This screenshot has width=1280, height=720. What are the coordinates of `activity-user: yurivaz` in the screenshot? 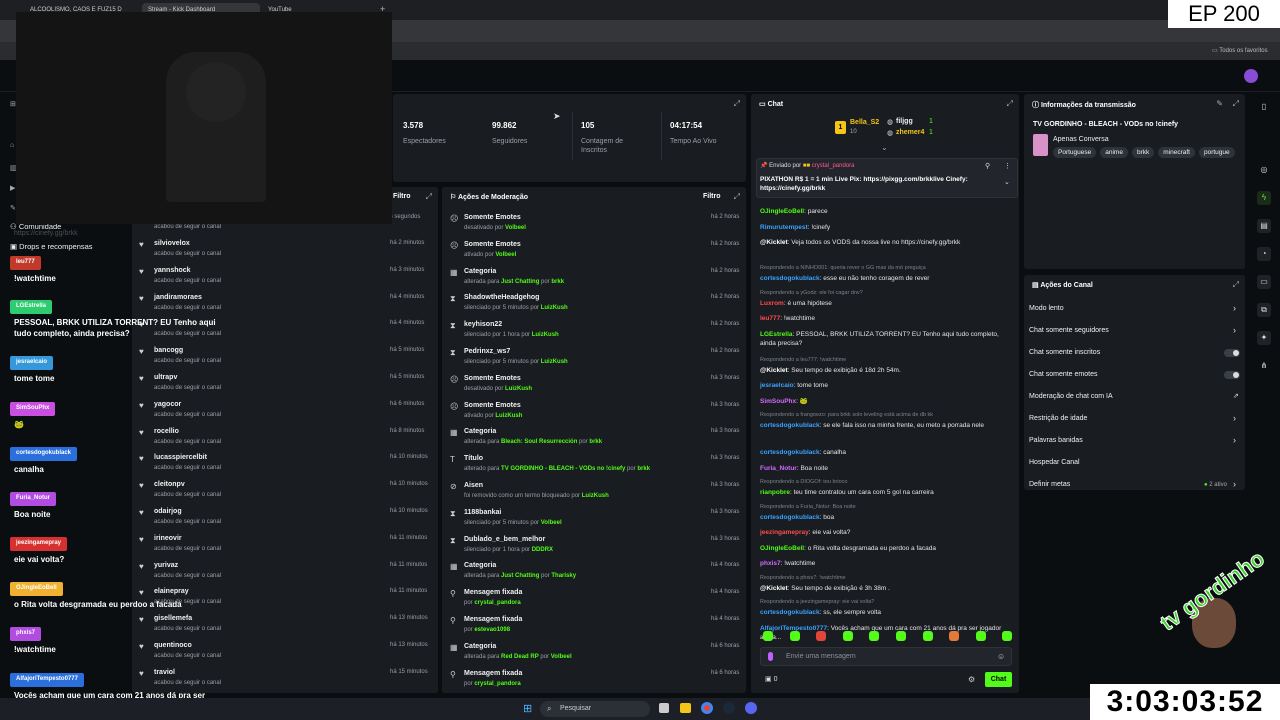 It's located at (166, 565).